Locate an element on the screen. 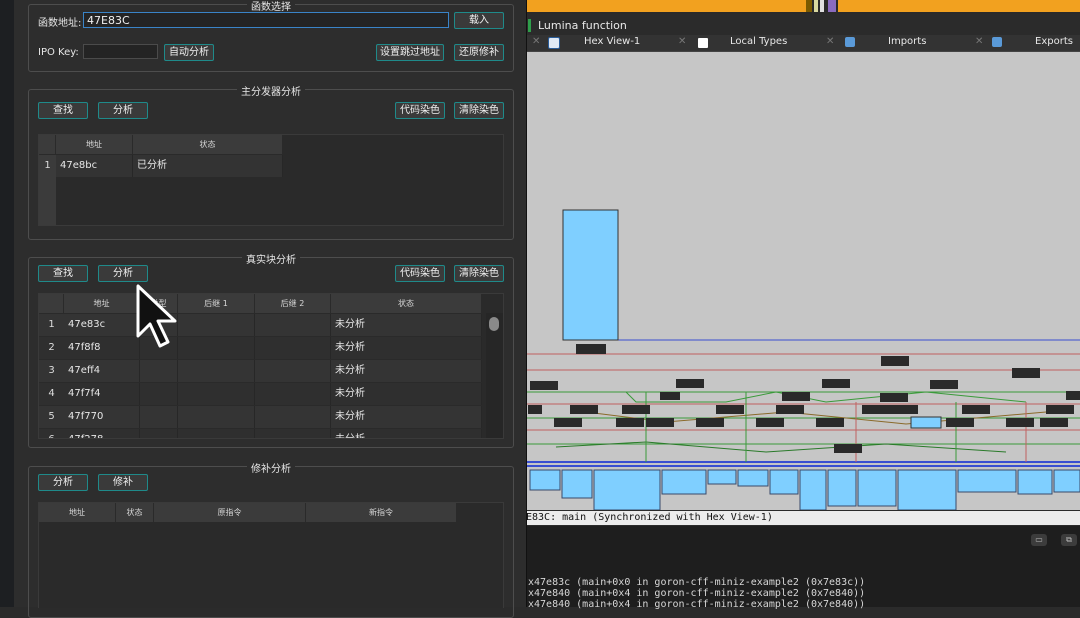 This screenshot has height=618, width=1080. scrollbar-thumb is located at coordinates (494, 324).